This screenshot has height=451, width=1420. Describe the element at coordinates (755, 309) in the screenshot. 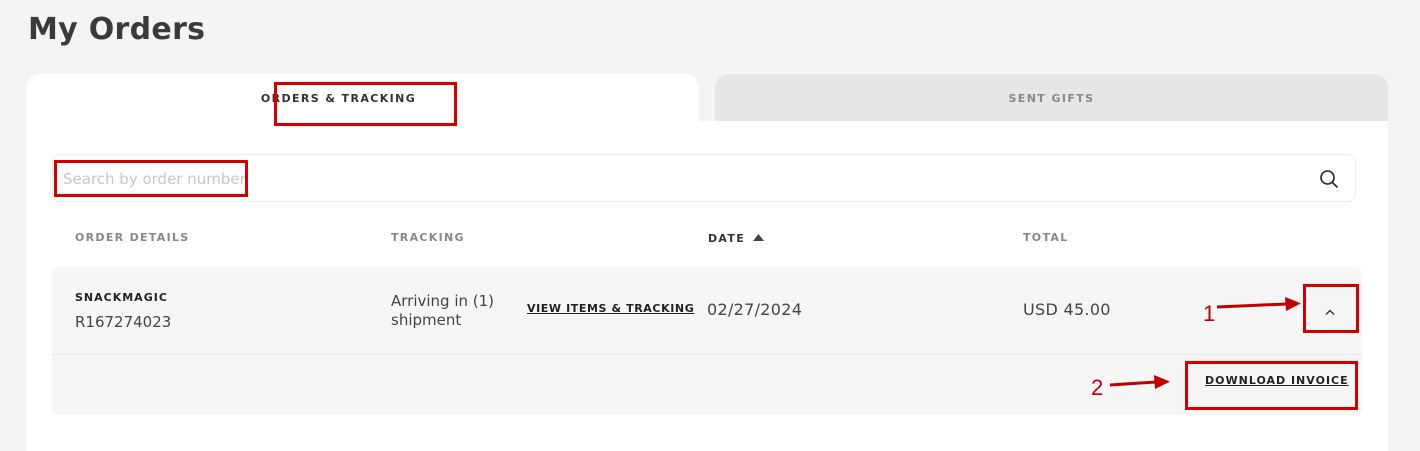

I see `order-date: 02/27/2024` at that location.